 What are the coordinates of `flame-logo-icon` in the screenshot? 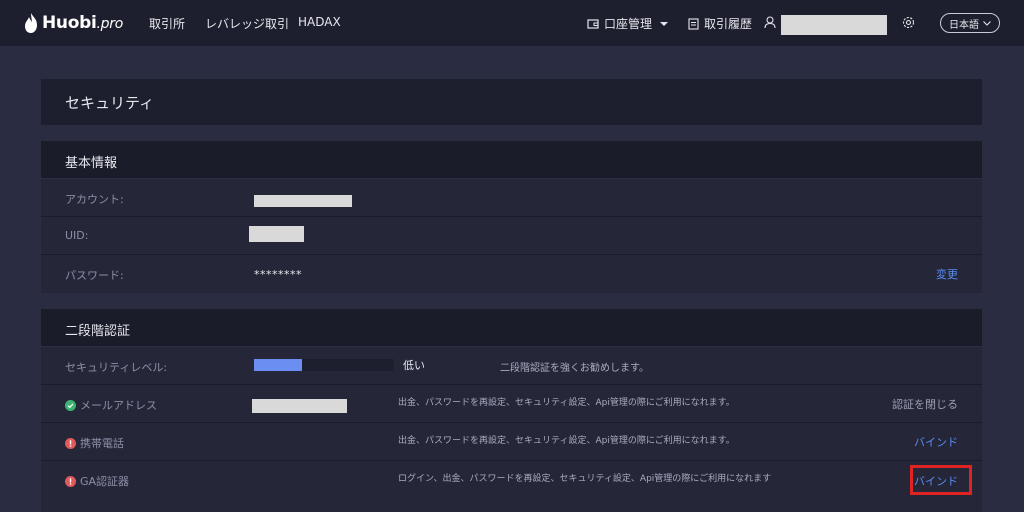 It's located at (31, 23).